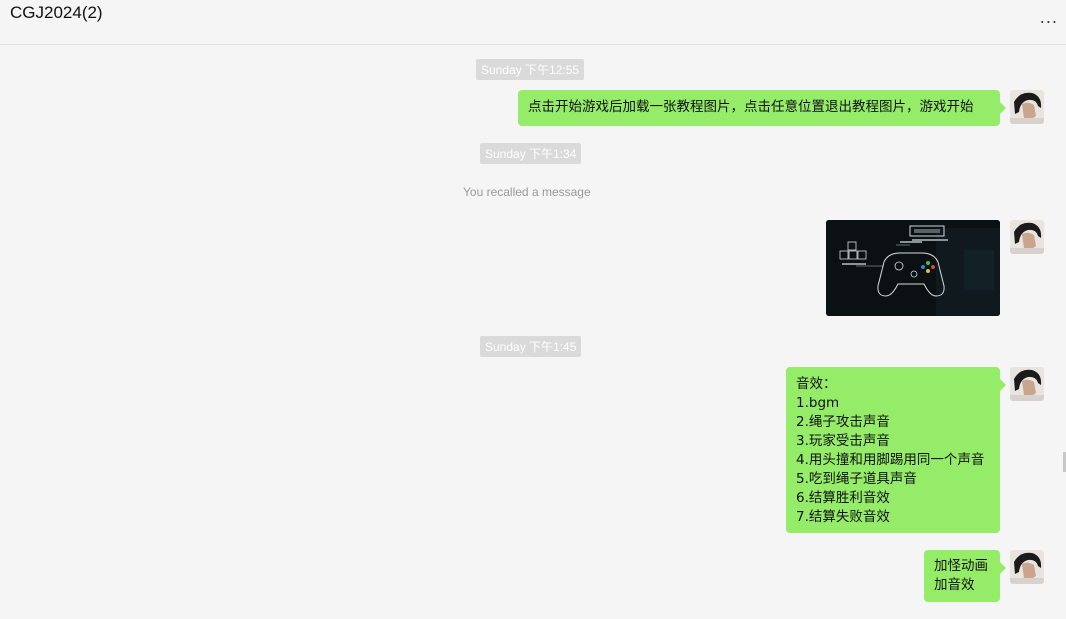 The width and height of the screenshot is (1066, 619). What do you see at coordinates (843, 441) in the screenshot?
I see `message-line: 3.玩家受击声音` at bounding box center [843, 441].